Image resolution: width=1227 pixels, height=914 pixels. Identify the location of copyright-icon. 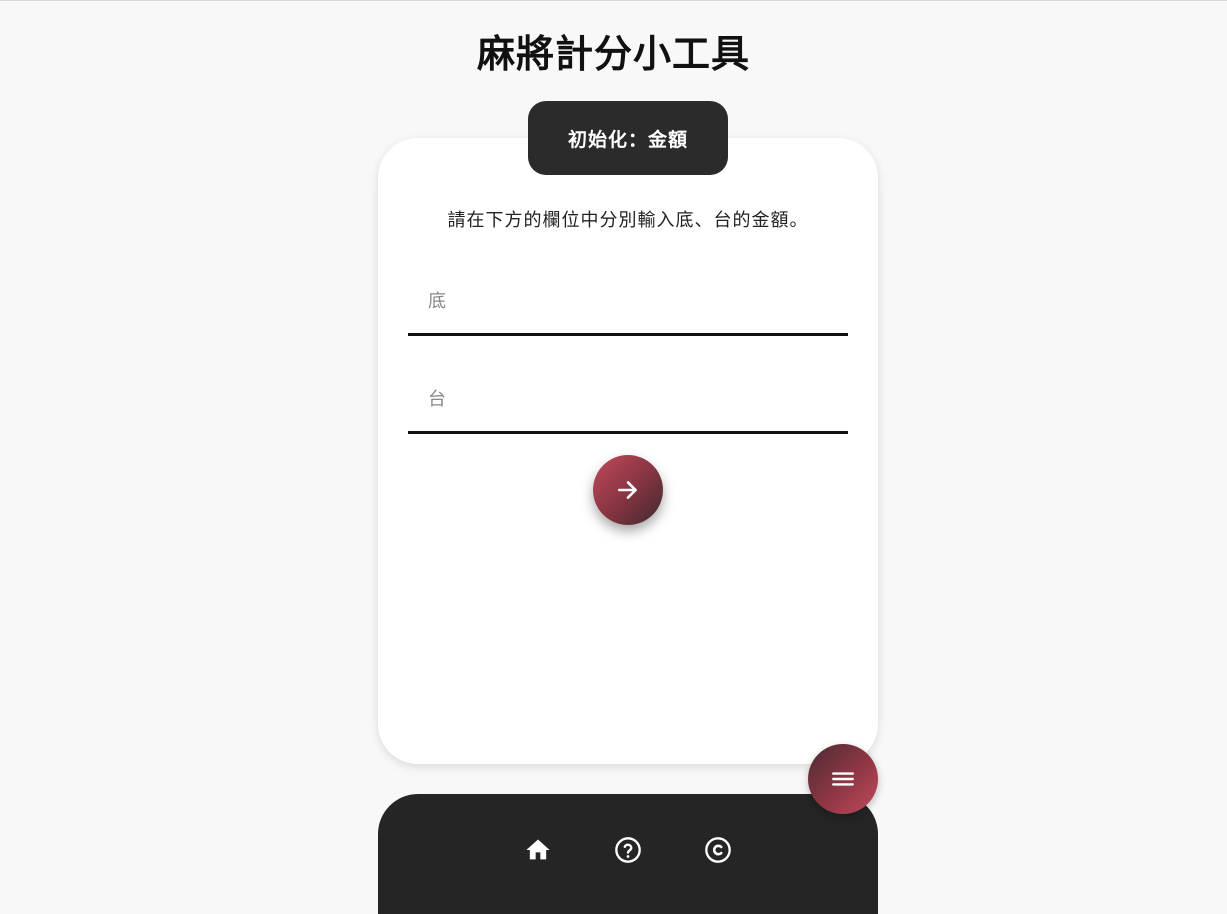
(718, 850).